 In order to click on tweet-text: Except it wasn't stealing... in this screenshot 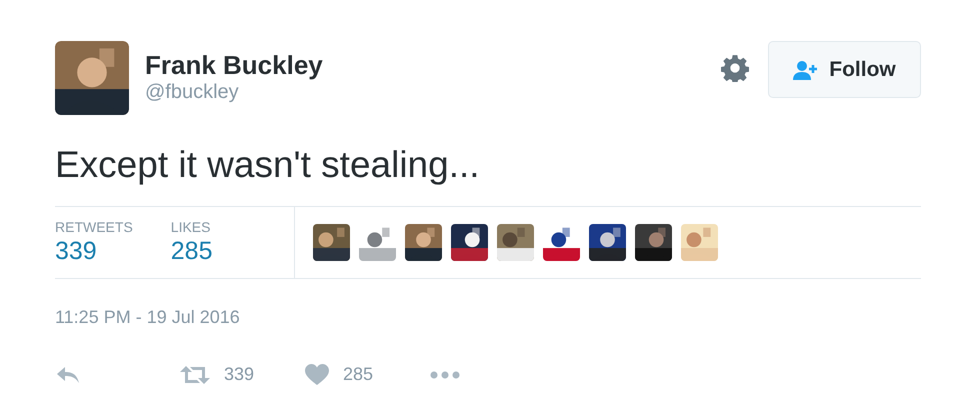, I will do `click(268, 165)`.